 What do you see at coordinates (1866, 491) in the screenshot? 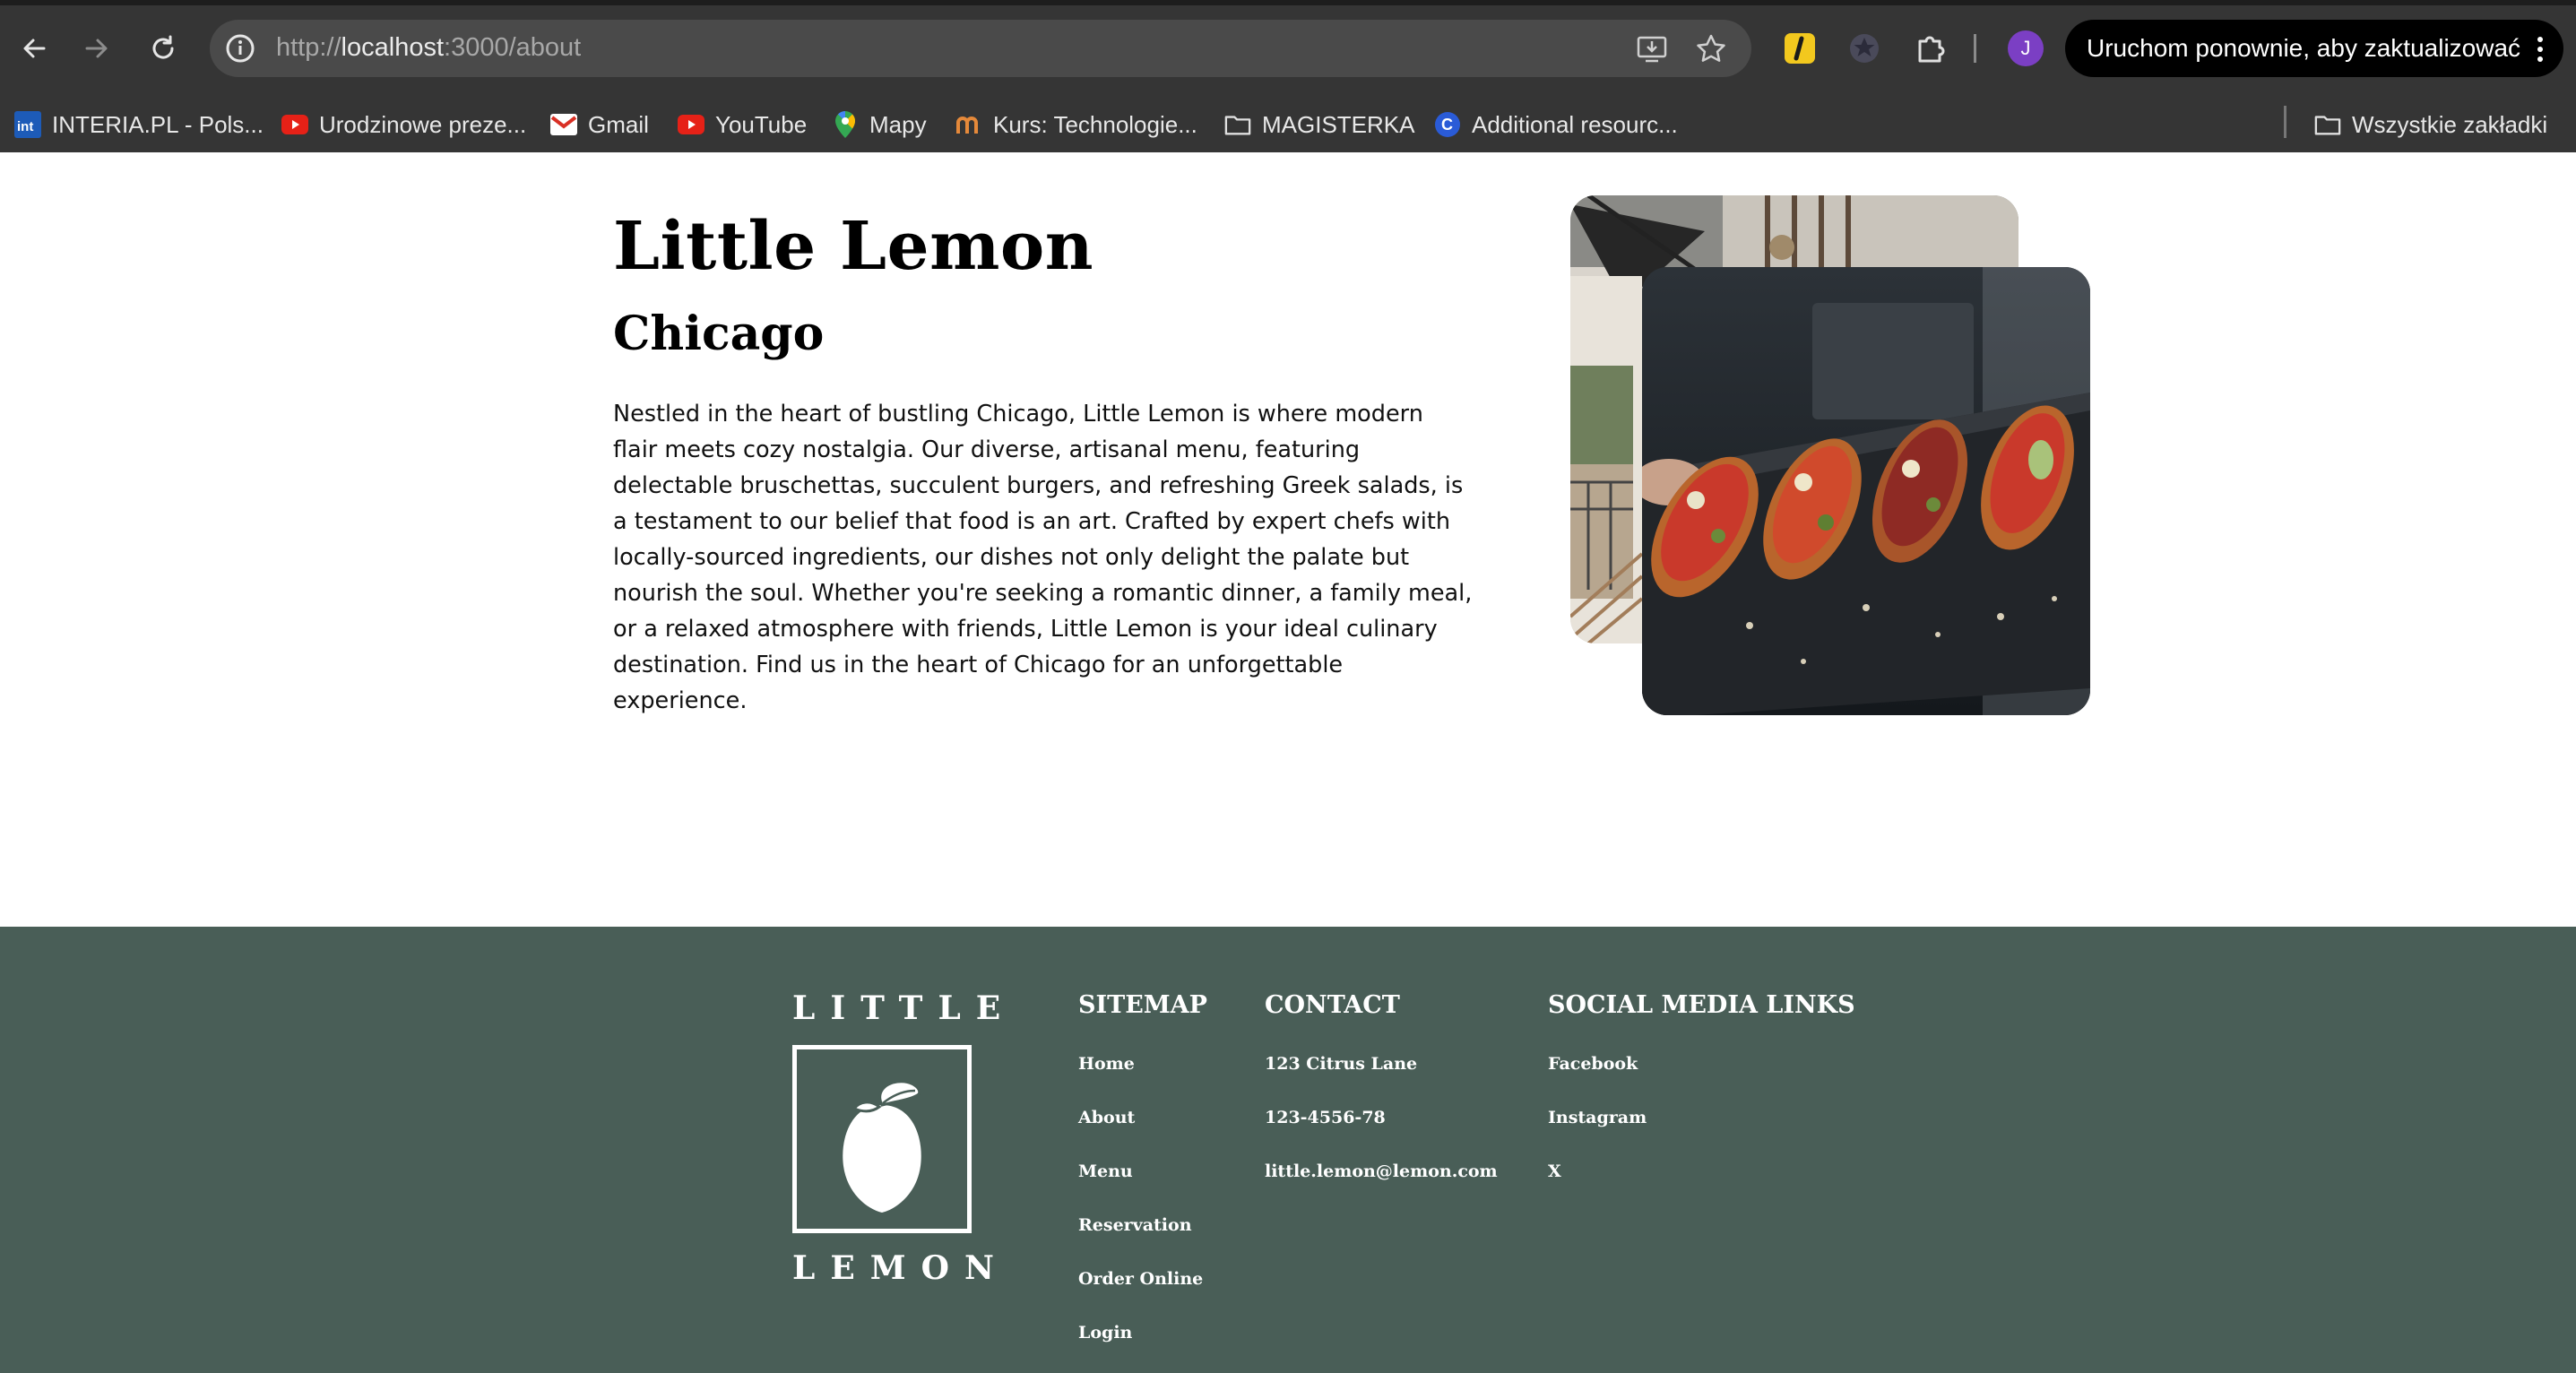
I see `bruschetta-dish-photo` at bounding box center [1866, 491].